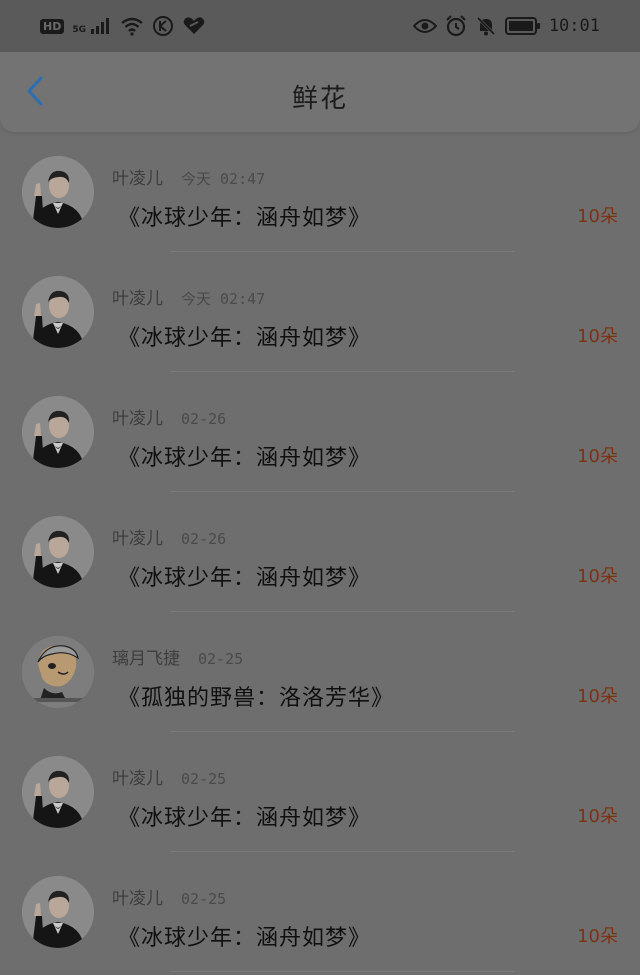  Describe the element at coordinates (320, 26) in the screenshot. I see `status-bar: HD 5G 10:01` at that location.